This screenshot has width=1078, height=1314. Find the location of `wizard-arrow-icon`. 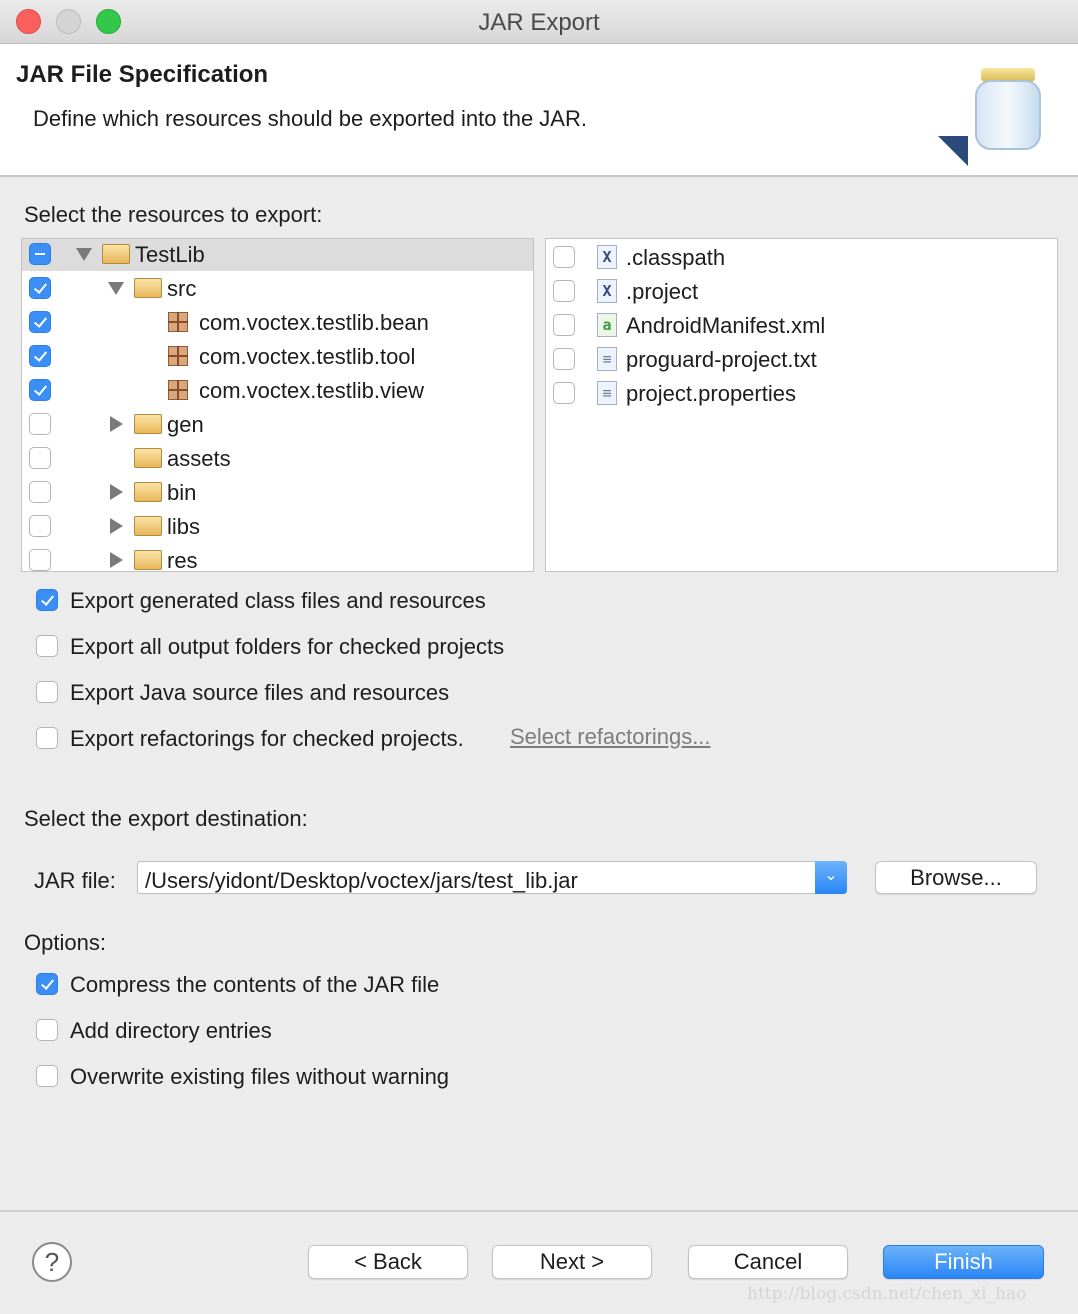

wizard-arrow-icon is located at coordinates (953, 151).